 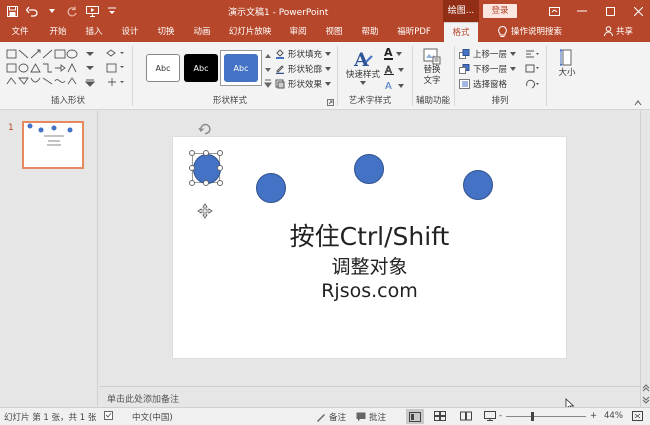 I want to click on tab-insert: 插入, so click(x=94, y=32).